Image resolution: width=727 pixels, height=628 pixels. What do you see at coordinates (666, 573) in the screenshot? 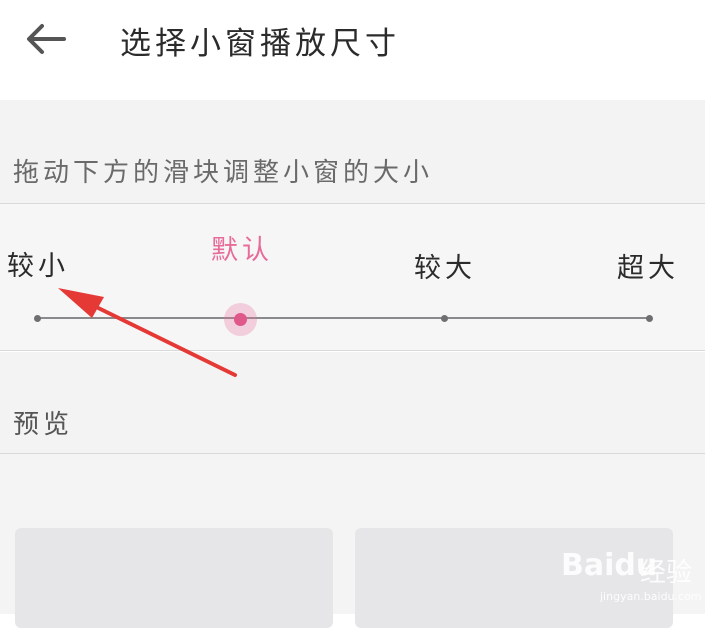
I see `watermark-brand-cn: 经验` at bounding box center [666, 573].